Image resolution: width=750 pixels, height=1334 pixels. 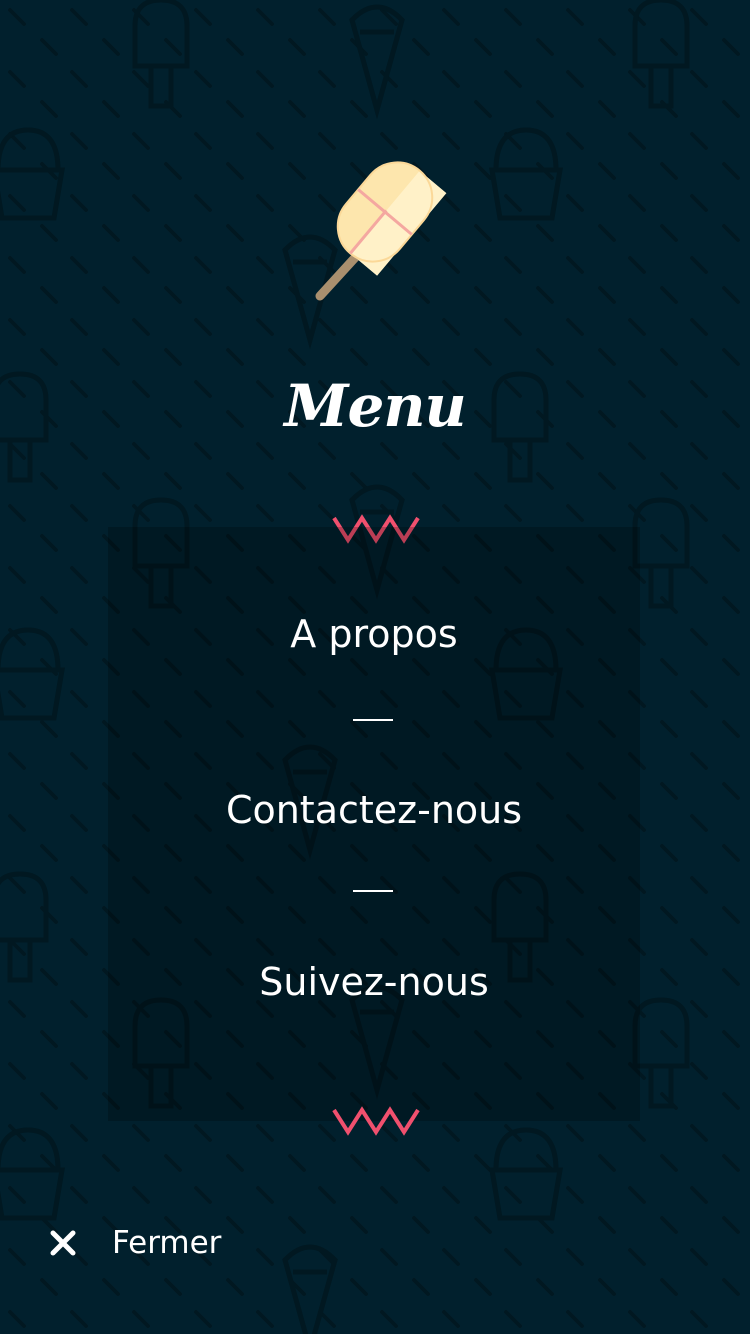 What do you see at coordinates (166, 1243) in the screenshot?
I see `close-label: Fermer` at bounding box center [166, 1243].